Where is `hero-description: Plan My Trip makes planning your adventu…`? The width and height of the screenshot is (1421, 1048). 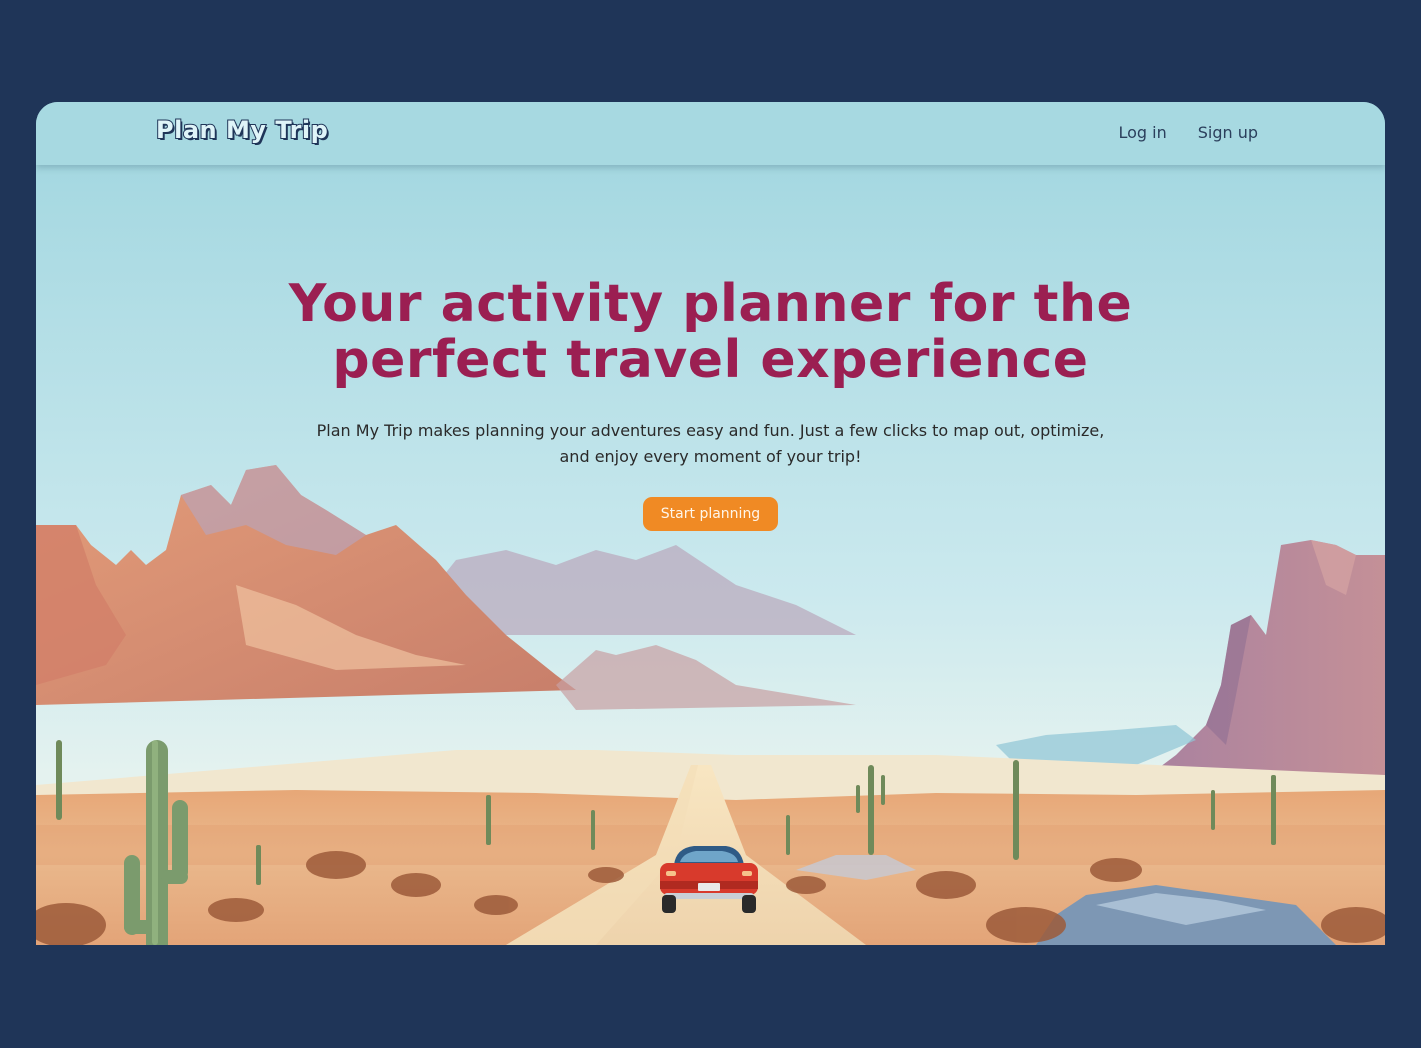
hero-description: Plan My Trip makes planning your adventu… is located at coordinates (711, 444).